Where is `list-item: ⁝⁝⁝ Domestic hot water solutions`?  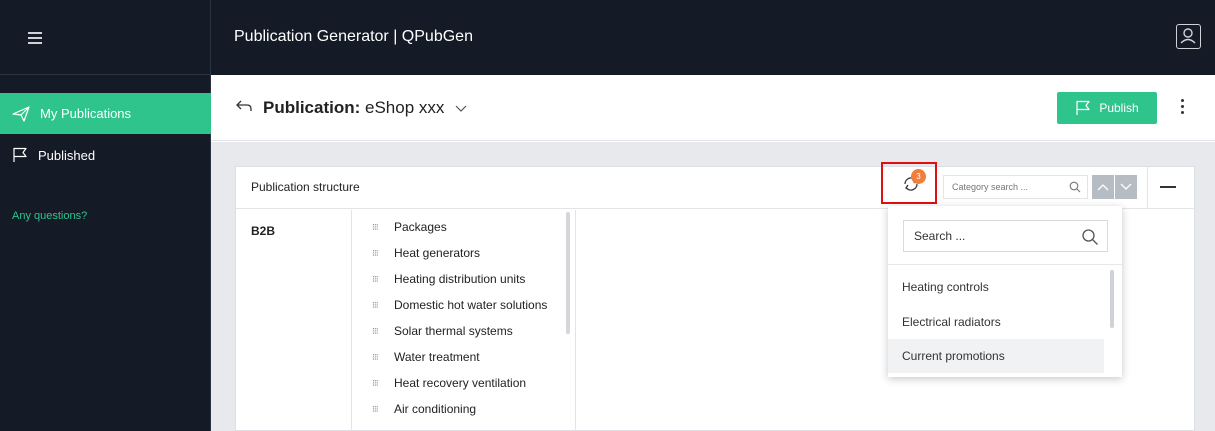 list-item: ⁝⁝⁝ Domestic hot water solutions is located at coordinates (459, 305).